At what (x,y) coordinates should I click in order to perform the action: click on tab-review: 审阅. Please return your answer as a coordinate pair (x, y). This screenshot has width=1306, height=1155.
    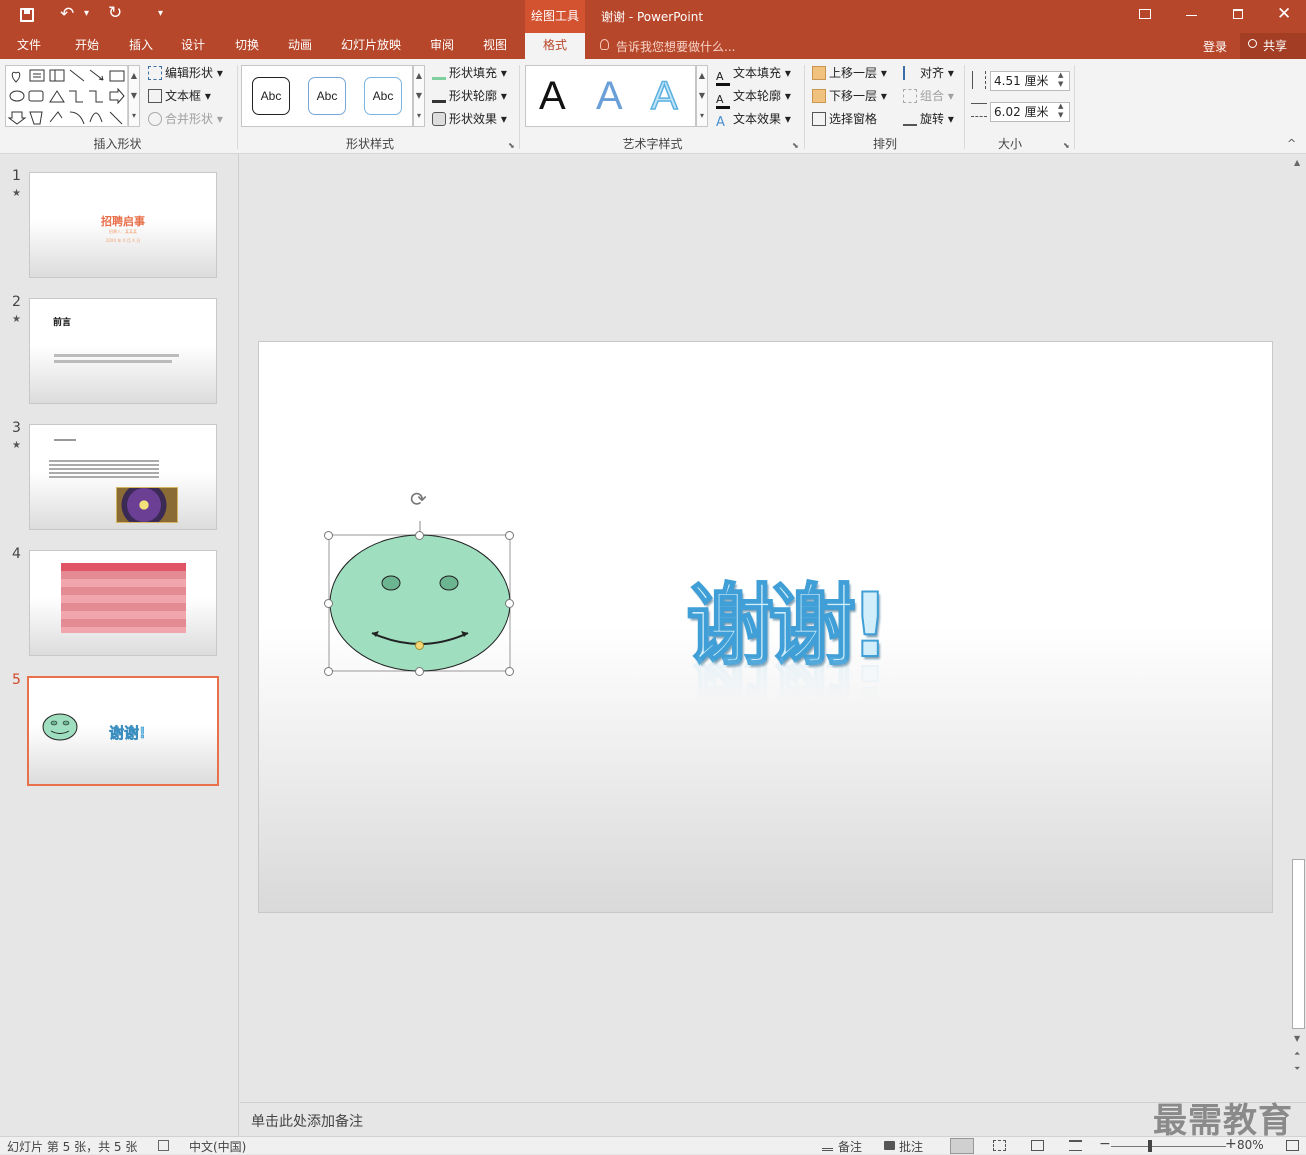
    Looking at the image, I should click on (442, 46).